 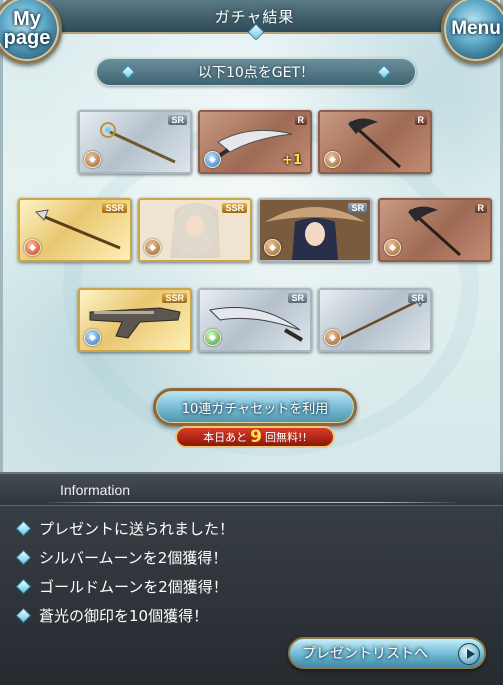 What do you see at coordinates (133, 558) in the screenshot?
I see `info-text: シルバームーンを2個獲得！` at bounding box center [133, 558].